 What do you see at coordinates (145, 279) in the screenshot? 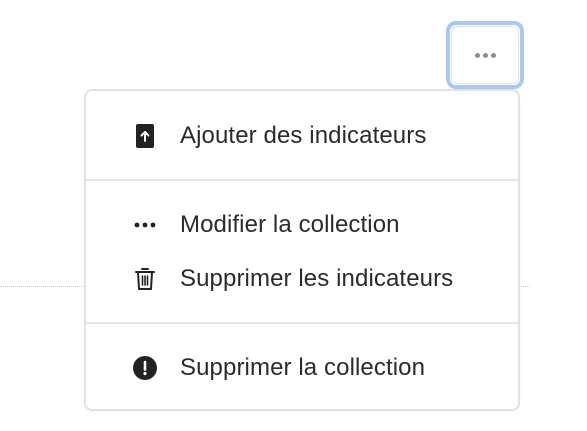
I see `trash-icon` at bounding box center [145, 279].